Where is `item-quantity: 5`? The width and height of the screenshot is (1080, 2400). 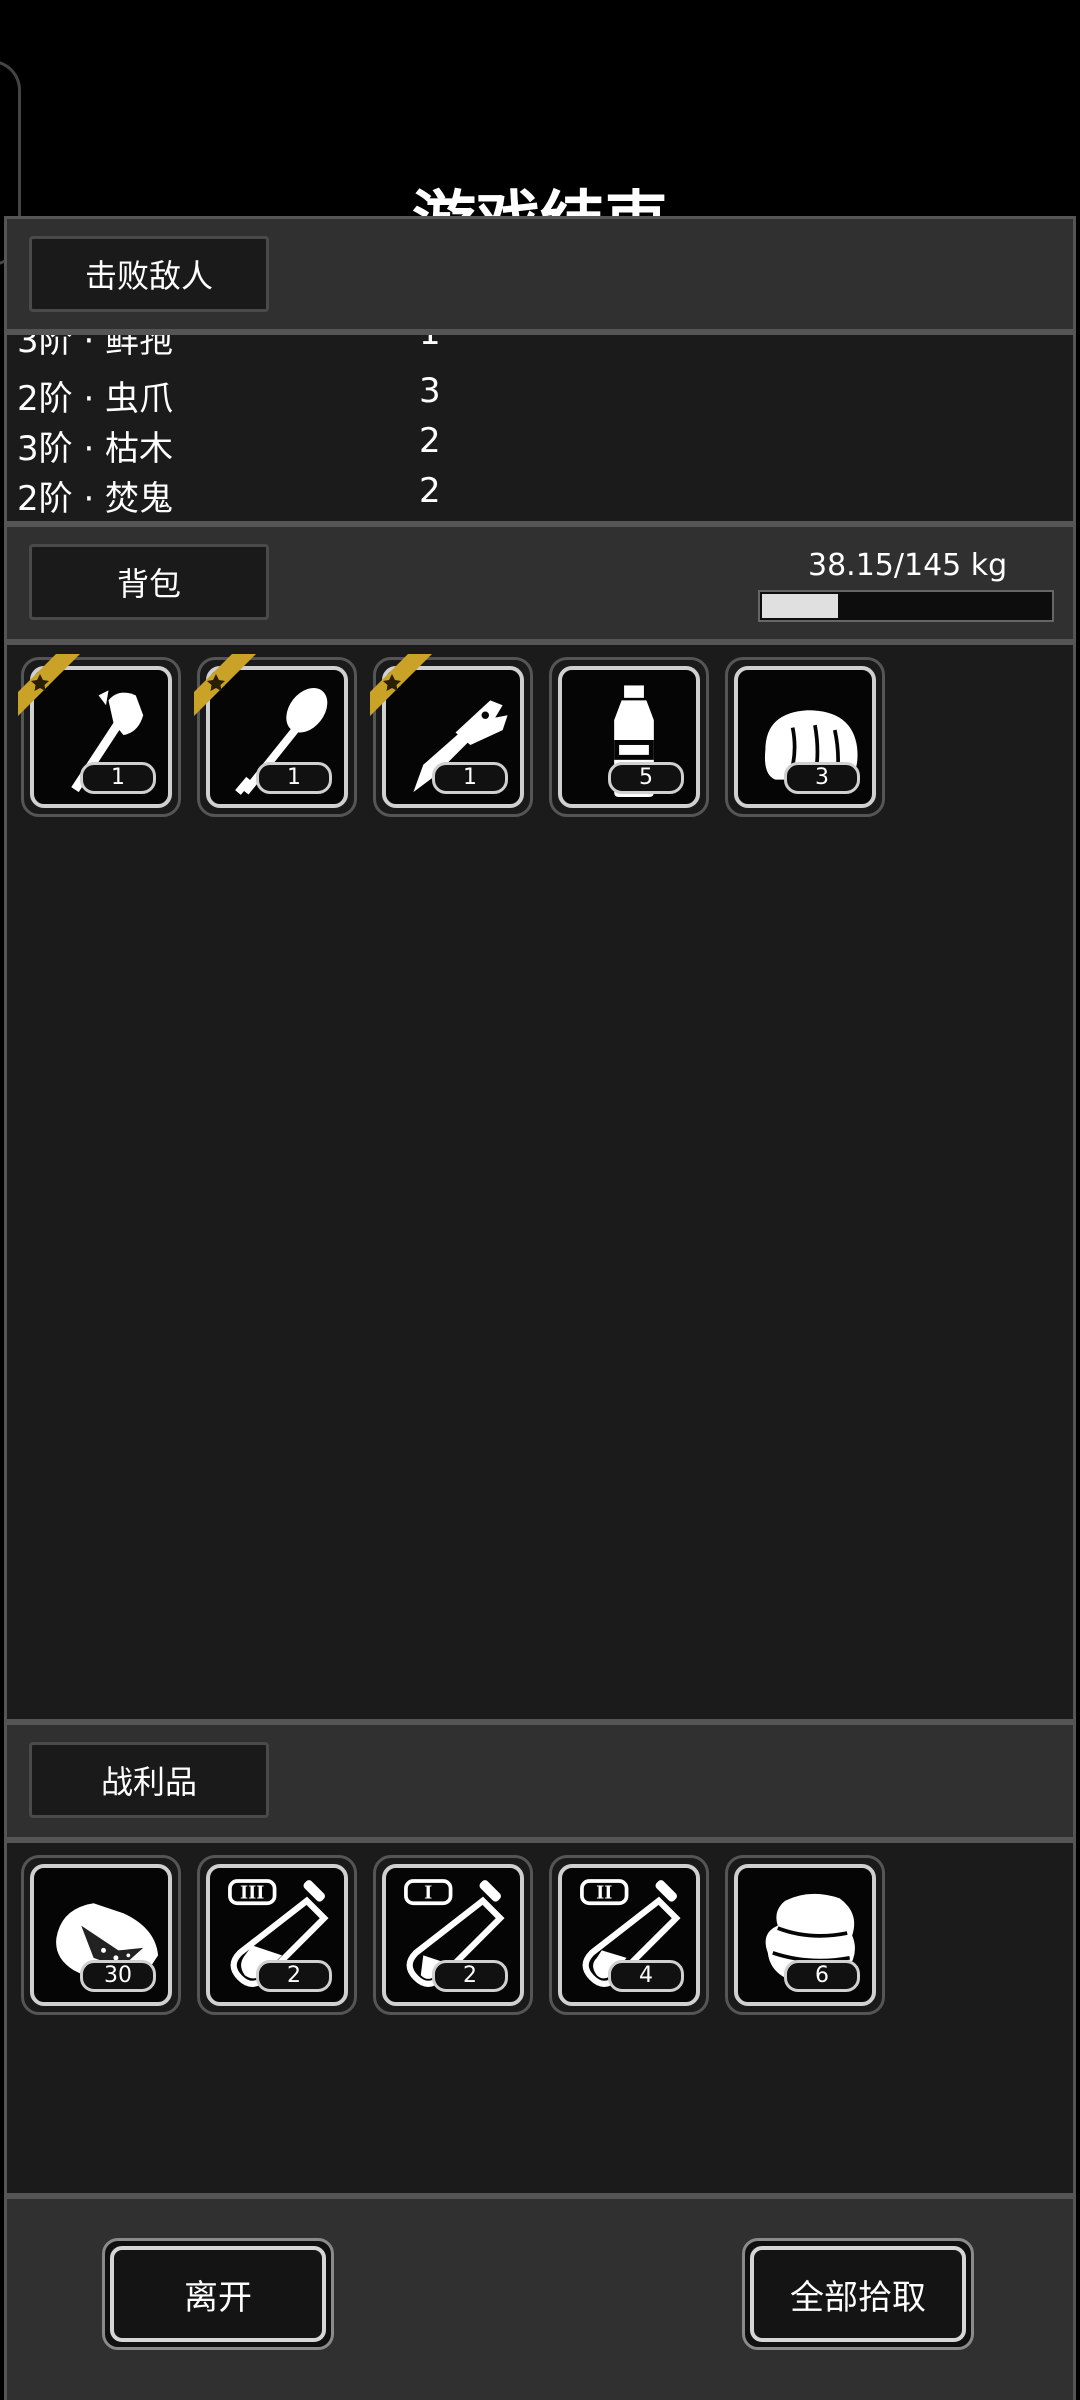 item-quantity: 5 is located at coordinates (646, 778).